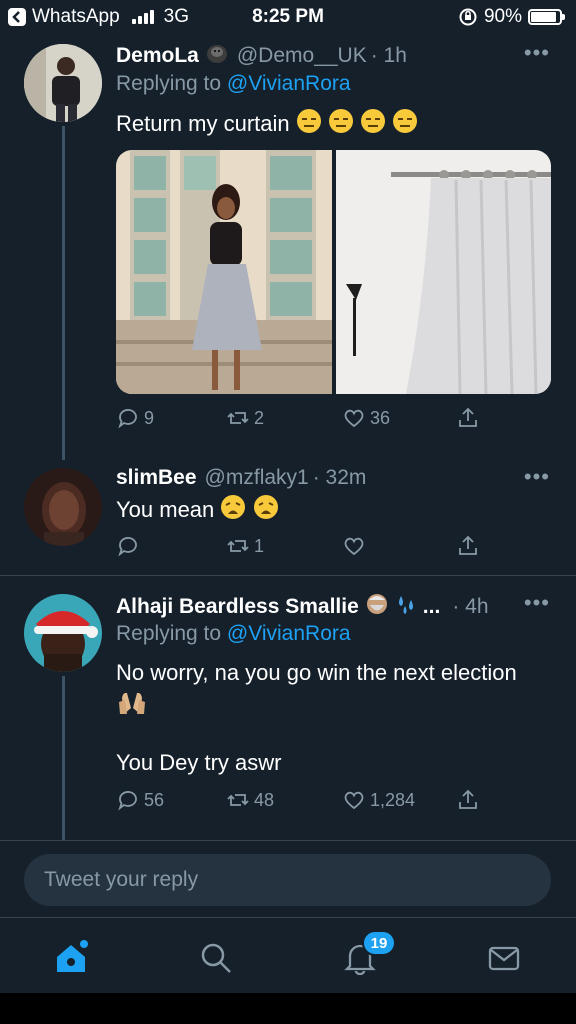 The width and height of the screenshot is (576, 1024). I want to click on notifications-badge: 19, so click(379, 943).